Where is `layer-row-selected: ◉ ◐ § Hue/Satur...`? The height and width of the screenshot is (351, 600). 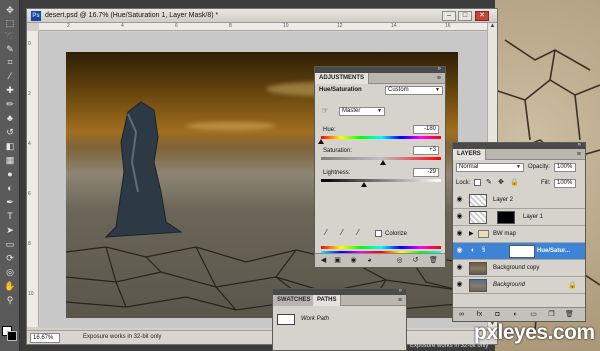 layer-row-selected: ◉ ◐ § Hue/Satur... is located at coordinates (519, 251).